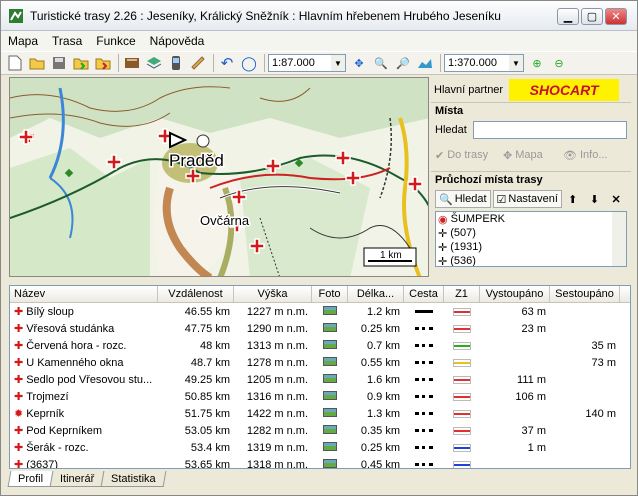  Describe the element at coordinates (307, 63) in the screenshot. I see `scale-select-1: 1:87.000 ▼` at that location.